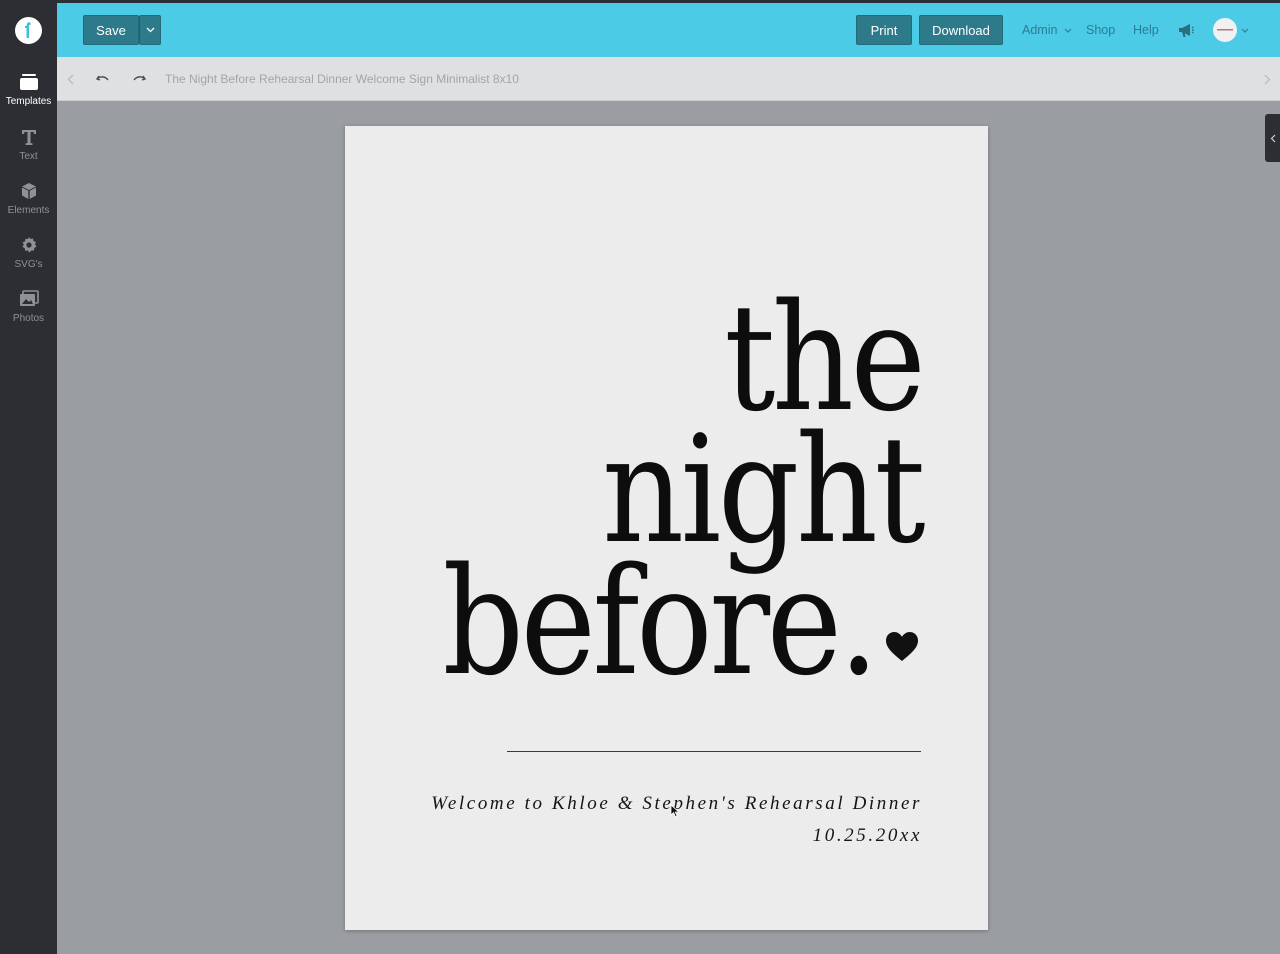 The width and height of the screenshot is (1280, 954). I want to click on panel-collapse-tab, so click(1272, 138).